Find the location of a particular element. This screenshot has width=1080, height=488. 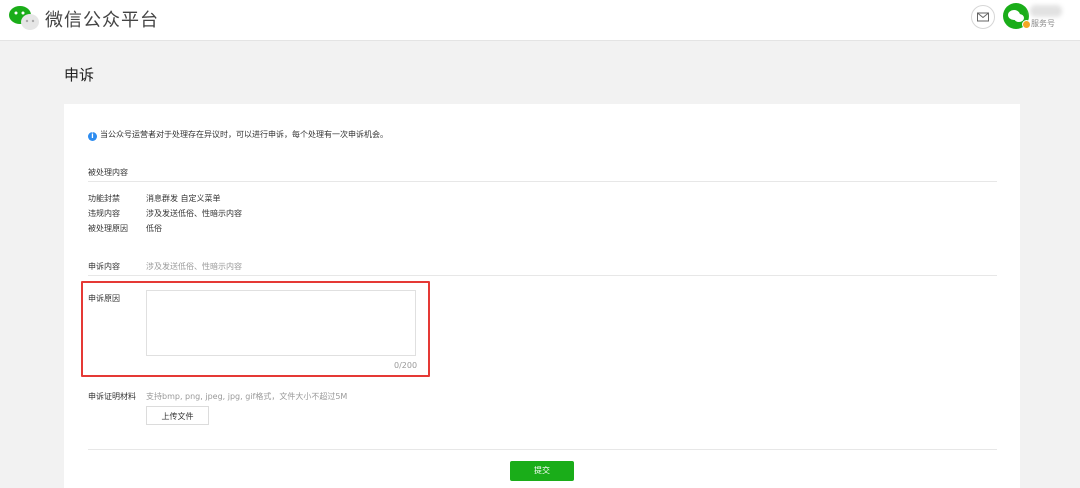

row-label-violation: 违规内容 is located at coordinates (104, 213).